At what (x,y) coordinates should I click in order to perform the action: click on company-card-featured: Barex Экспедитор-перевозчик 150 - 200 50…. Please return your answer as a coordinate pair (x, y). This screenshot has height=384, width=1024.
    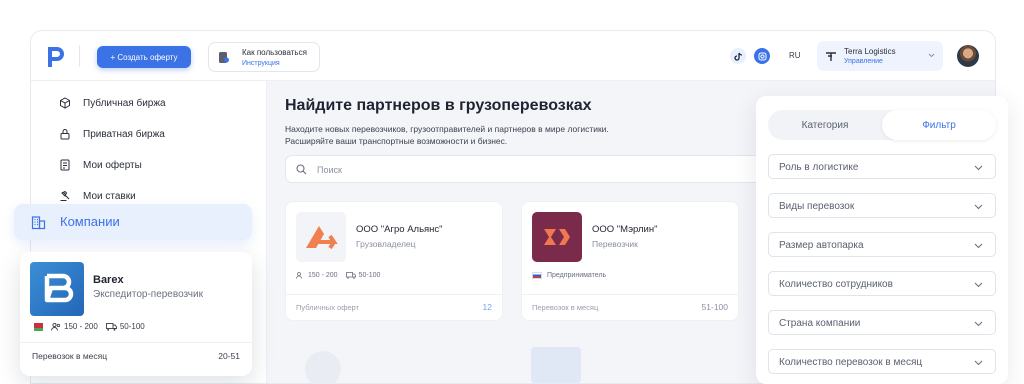
    Looking at the image, I should click on (136, 314).